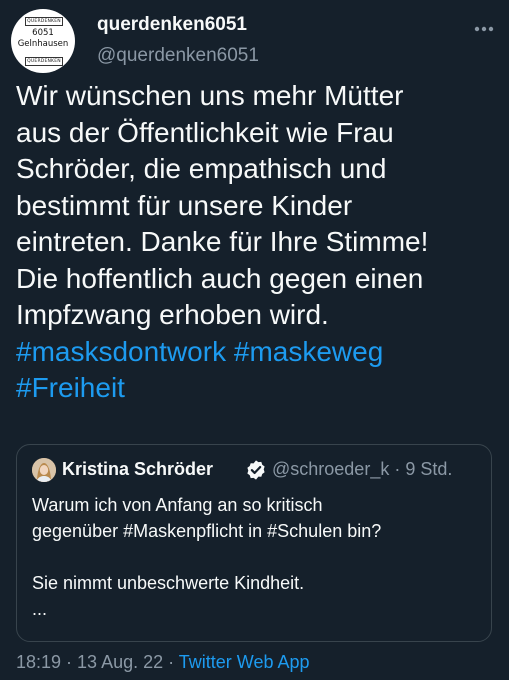 This screenshot has height=680, width=509. What do you see at coordinates (178, 56) in the screenshot?
I see `author-handle: @querdenken6051` at bounding box center [178, 56].